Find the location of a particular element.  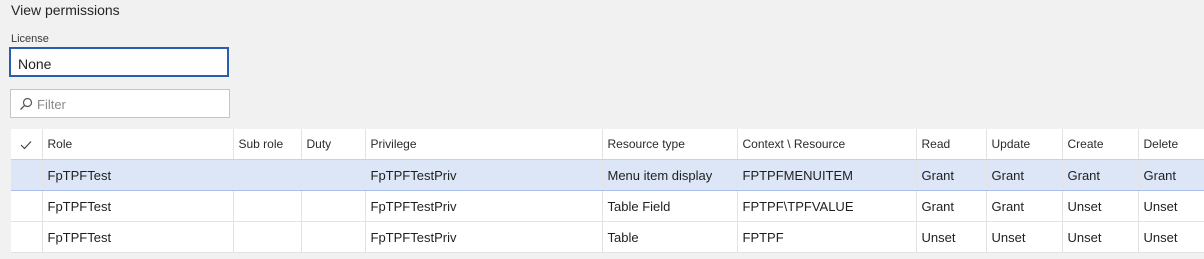

column-header-context-resource: Context \ Resource is located at coordinates (827, 144).